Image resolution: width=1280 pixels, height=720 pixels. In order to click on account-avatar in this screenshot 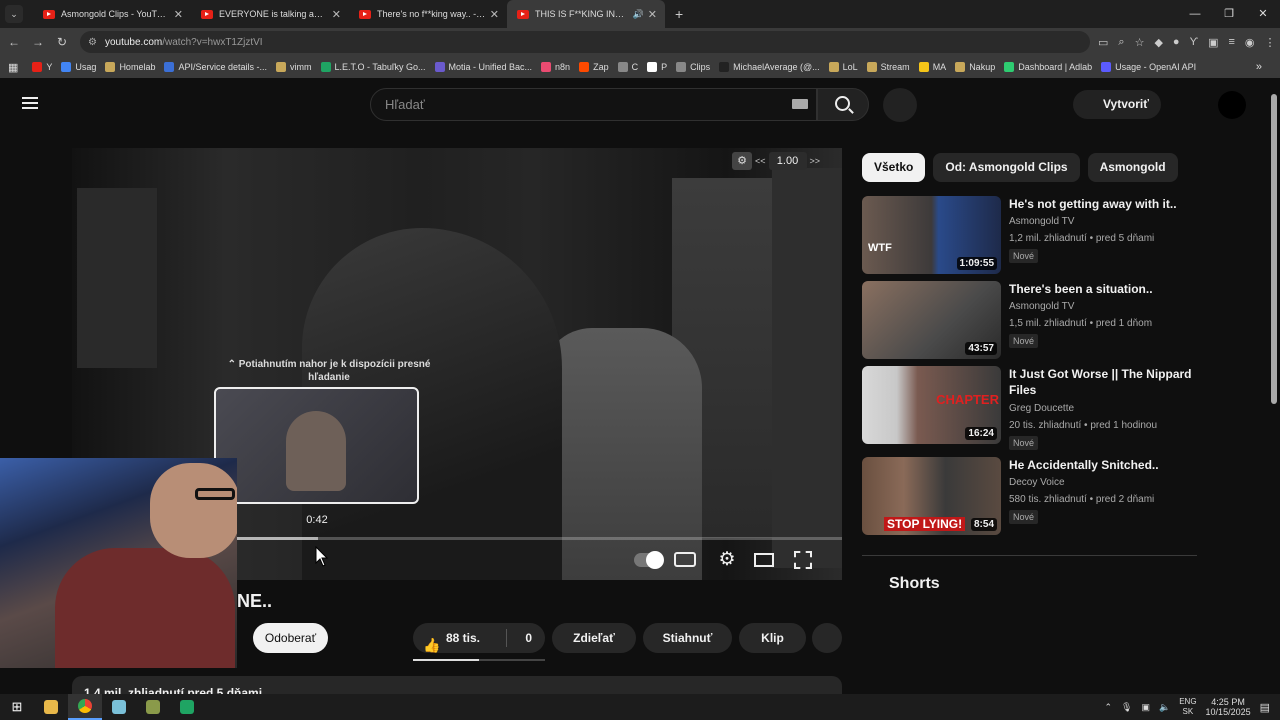, I will do `click(1232, 105)`.